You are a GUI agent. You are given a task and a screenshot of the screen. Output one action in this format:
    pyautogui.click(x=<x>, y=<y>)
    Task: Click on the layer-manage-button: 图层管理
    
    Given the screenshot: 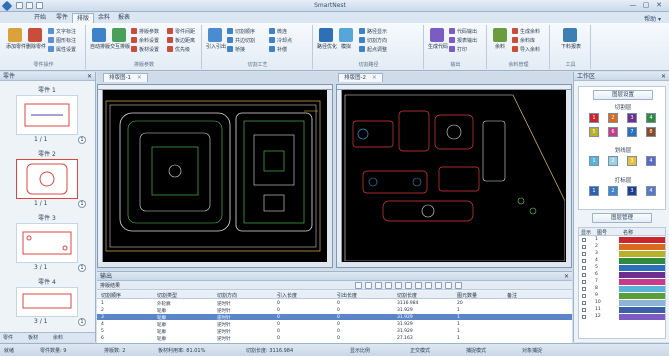 What is the action you would take?
    pyautogui.click(x=622, y=218)
    